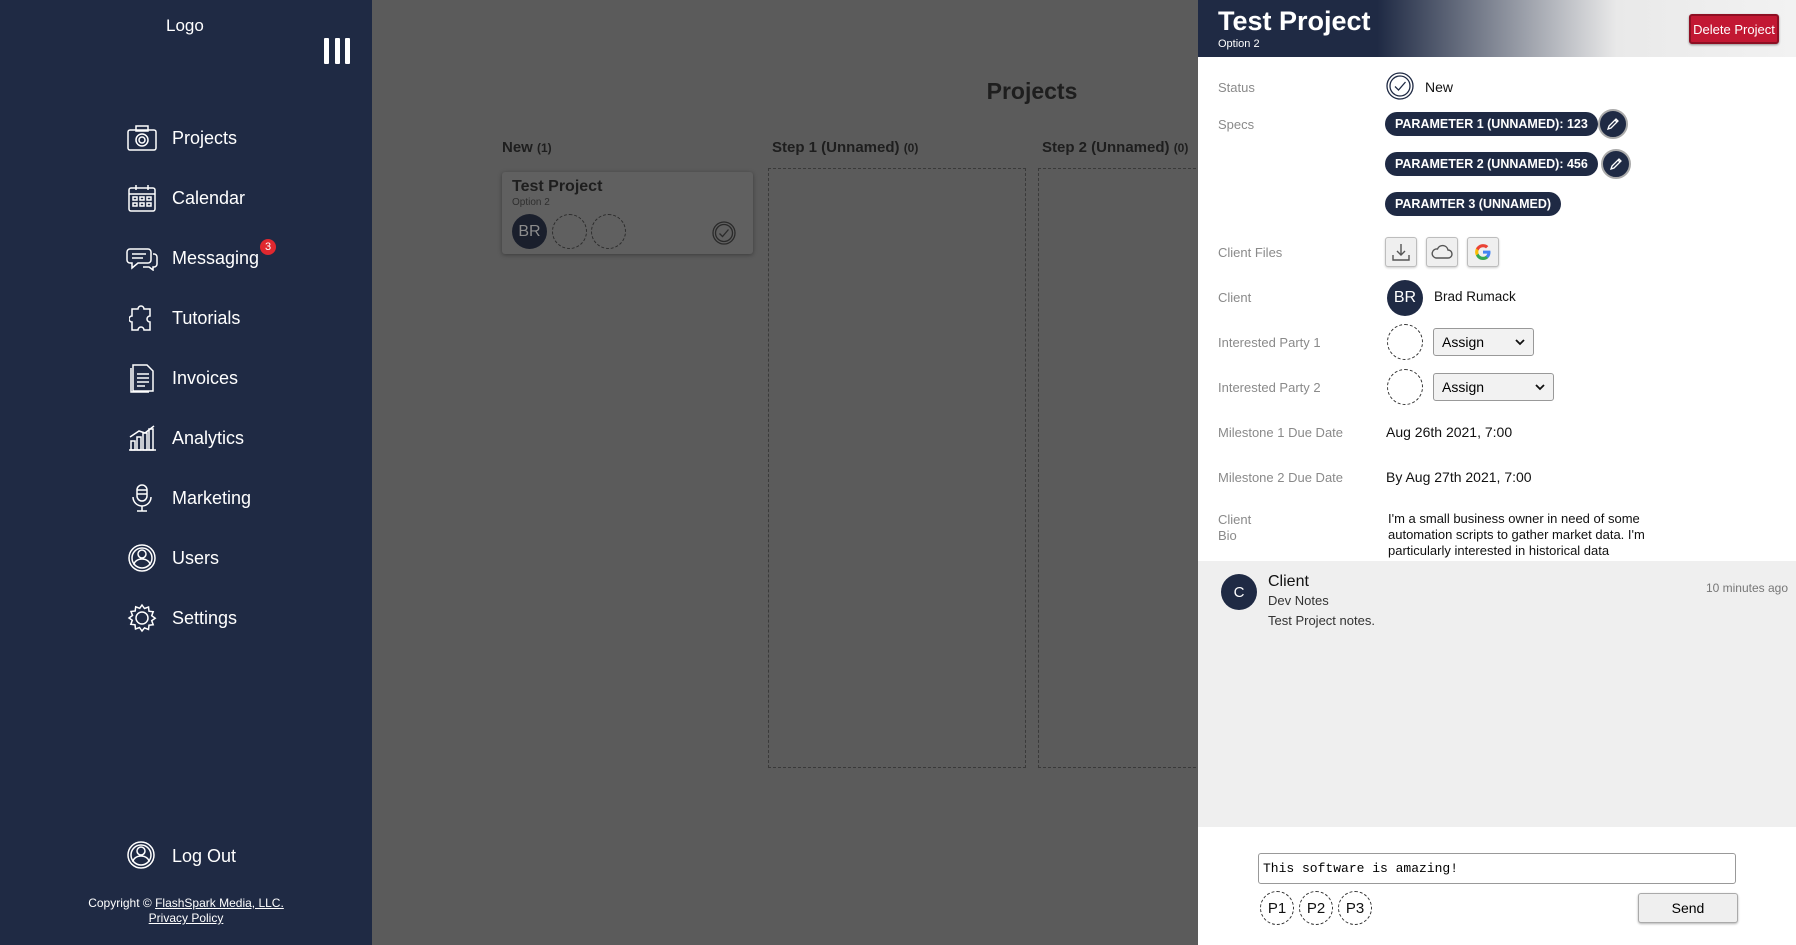 The width and height of the screenshot is (1796, 945). I want to click on column-name: New, so click(517, 147).